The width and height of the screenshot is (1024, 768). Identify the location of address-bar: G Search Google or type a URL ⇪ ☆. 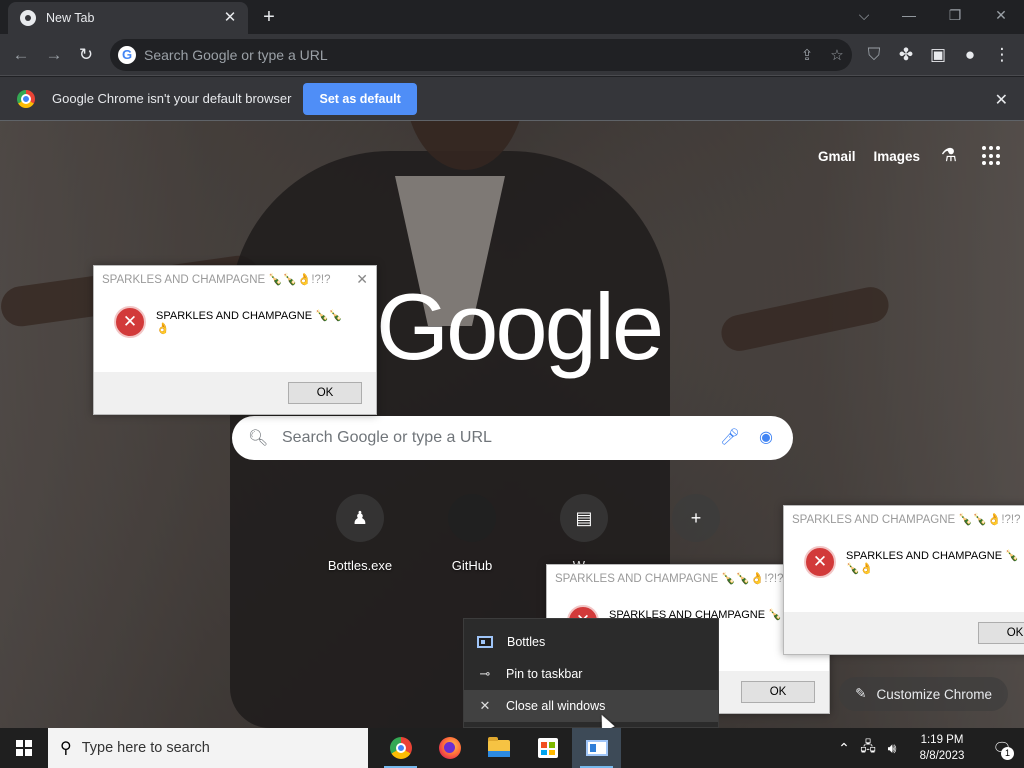
(481, 55).